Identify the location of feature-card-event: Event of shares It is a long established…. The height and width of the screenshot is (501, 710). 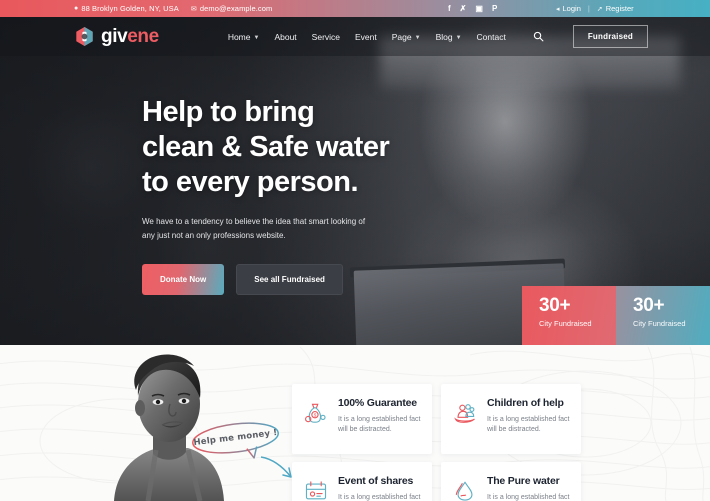
(362, 481).